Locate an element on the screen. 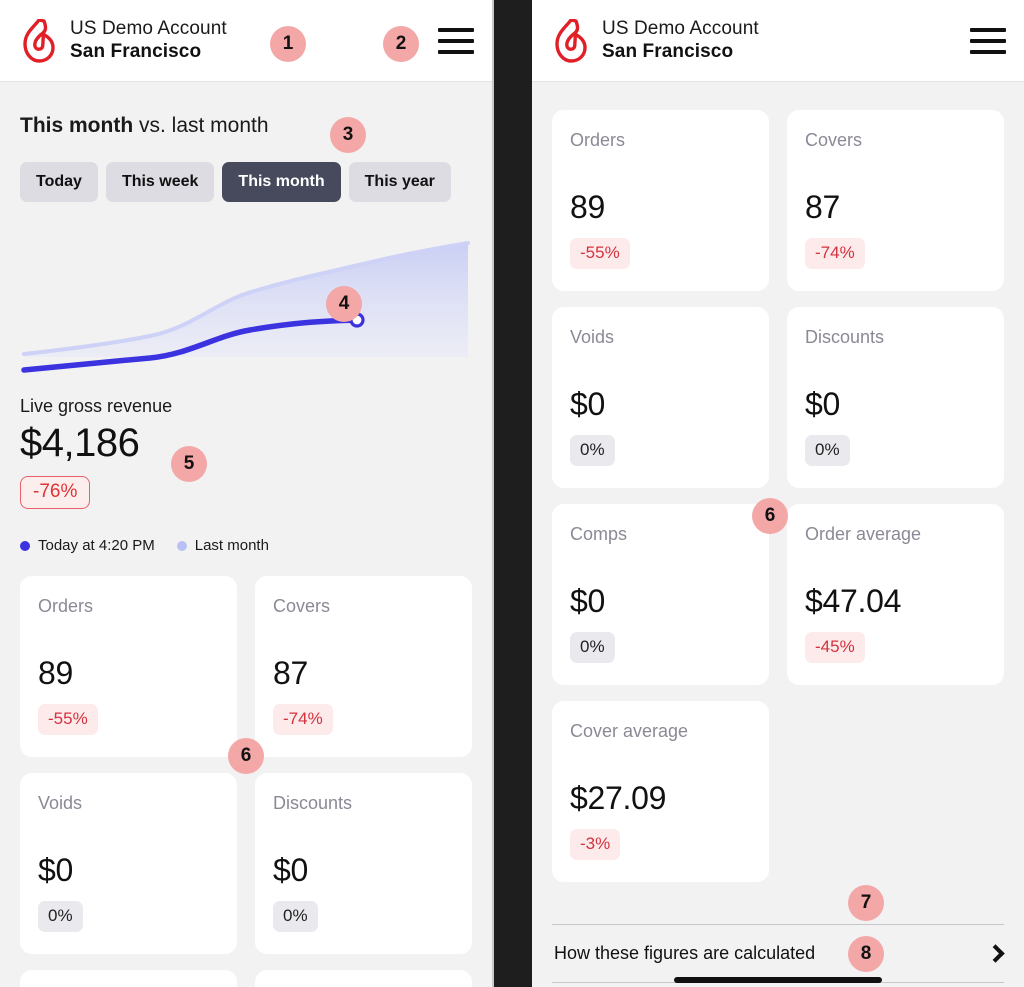 The width and height of the screenshot is (1024, 987). annotation-badge-1: 1 is located at coordinates (288, 44).